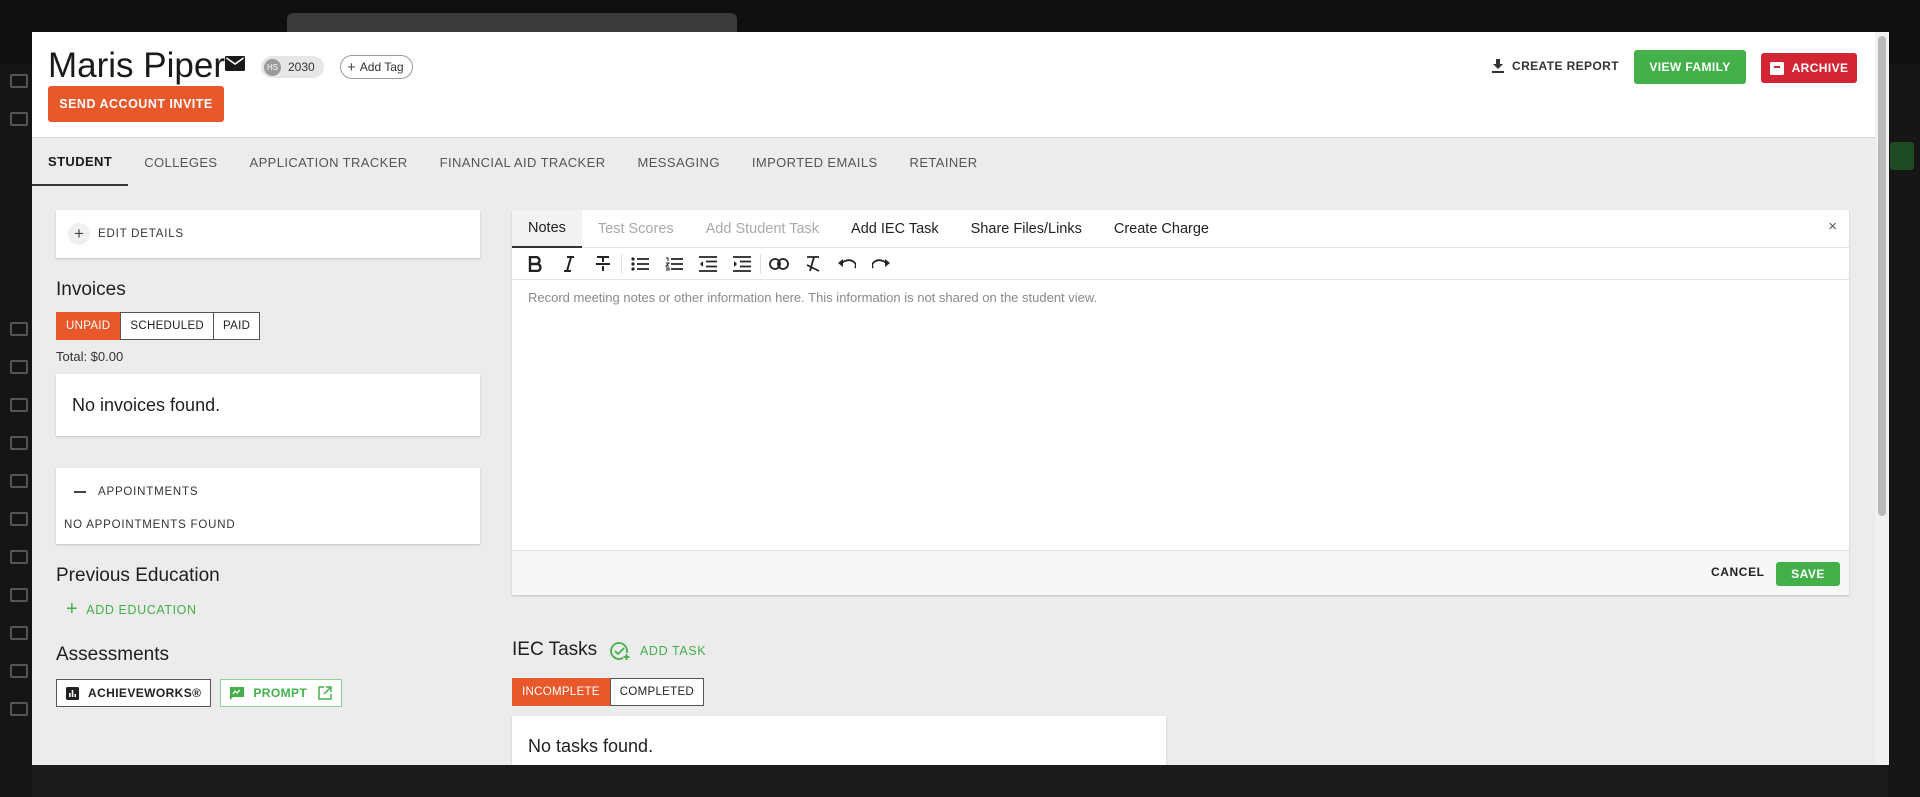 The image size is (1920, 797). I want to click on assessment-buttons: ACHIEVEWORKS® PROMPT, so click(199, 693).